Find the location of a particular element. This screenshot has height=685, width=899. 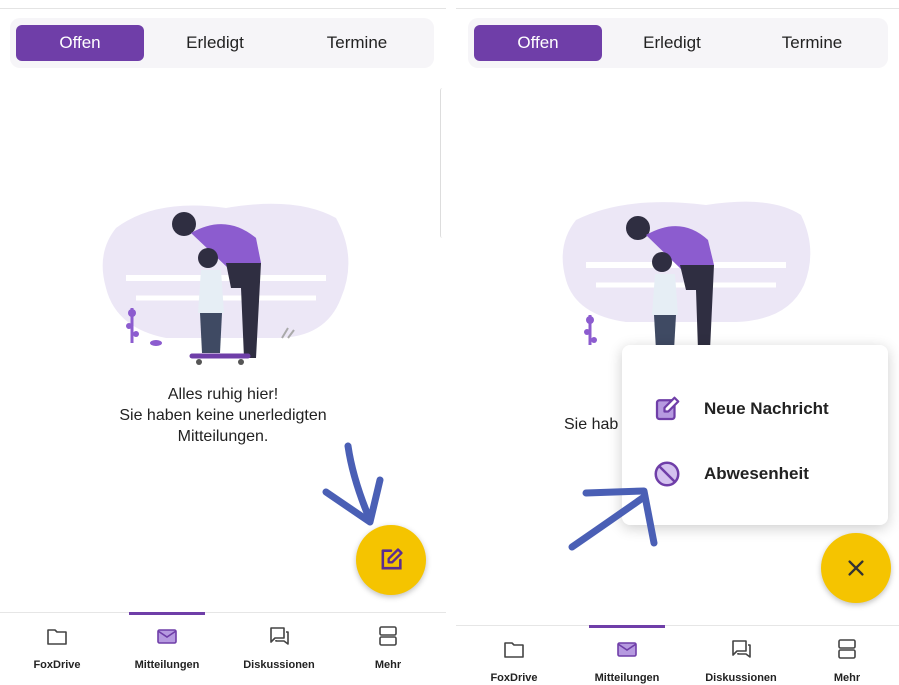

close-fab is located at coordinates (856, 568).